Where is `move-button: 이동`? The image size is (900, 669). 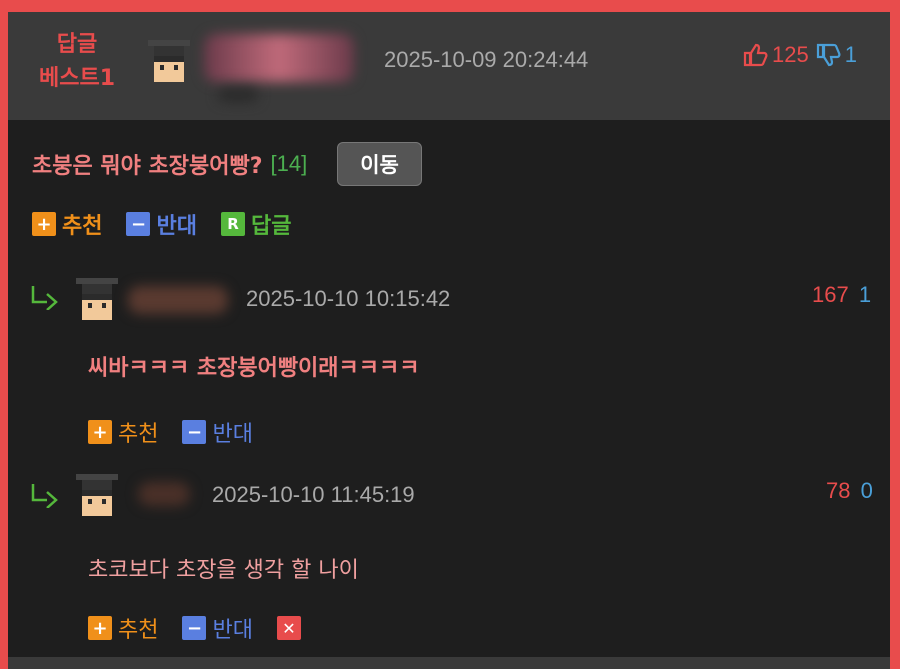
move-button: 이동 is located at coordinates (379, 164).